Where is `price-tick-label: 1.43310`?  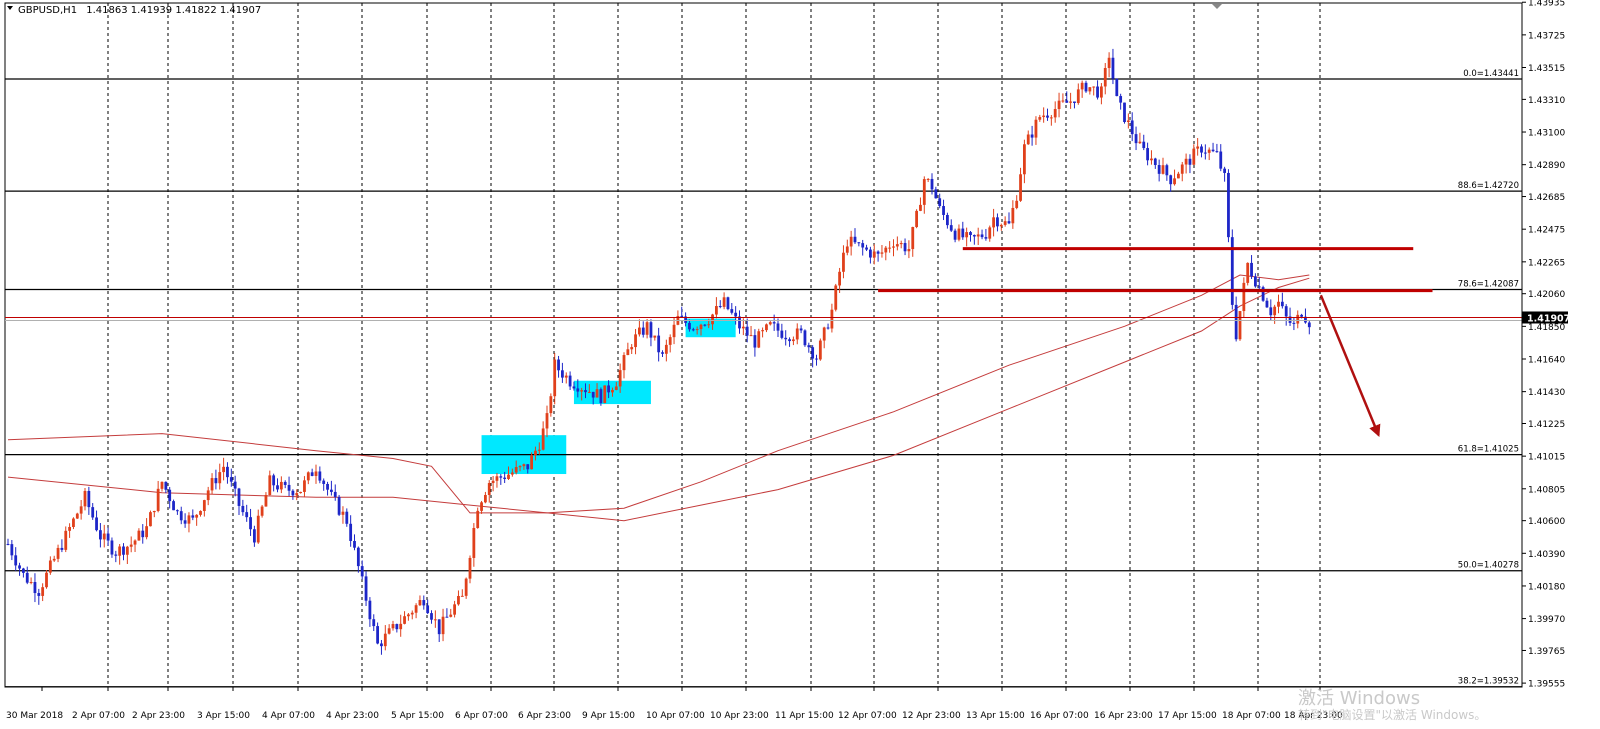
price-tick-label: 1.43310 is located at coordinates (1546, 101).